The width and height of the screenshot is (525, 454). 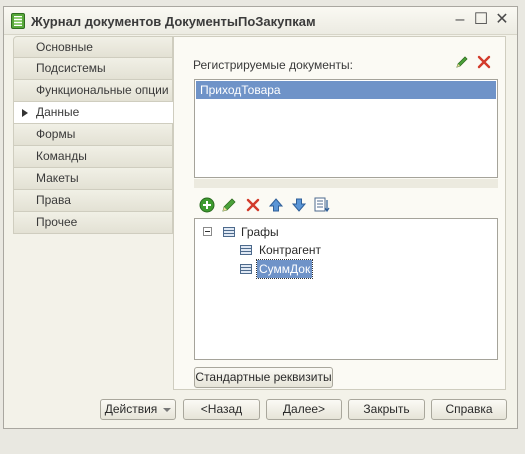 What do you see at coordinates (207, 205) in the screenshot?
I see `add-icon` at bounding box center [207, 205].